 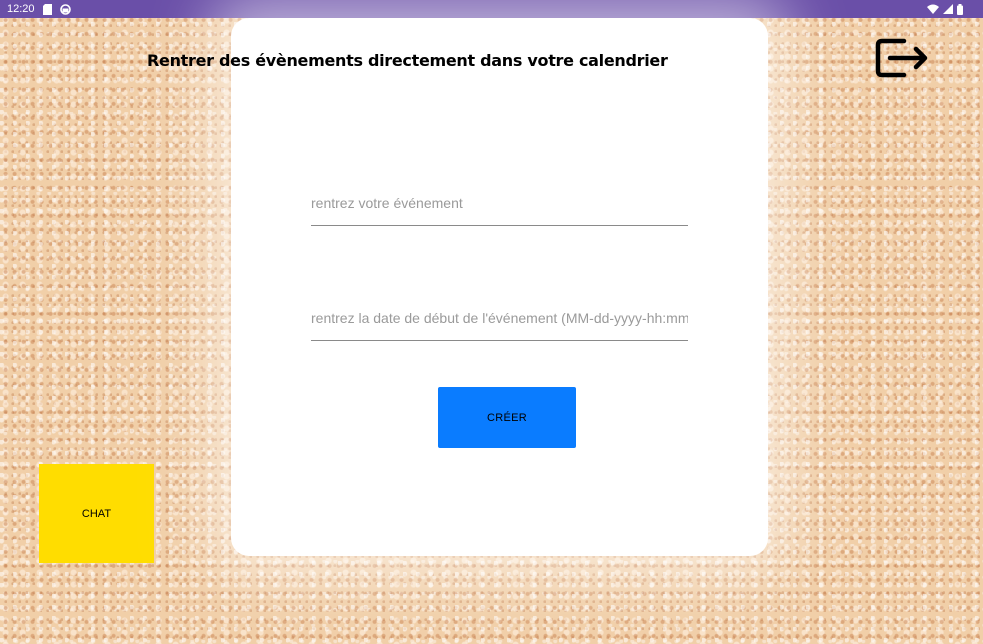 I want to click on event-field, so click(x=499, y=210).